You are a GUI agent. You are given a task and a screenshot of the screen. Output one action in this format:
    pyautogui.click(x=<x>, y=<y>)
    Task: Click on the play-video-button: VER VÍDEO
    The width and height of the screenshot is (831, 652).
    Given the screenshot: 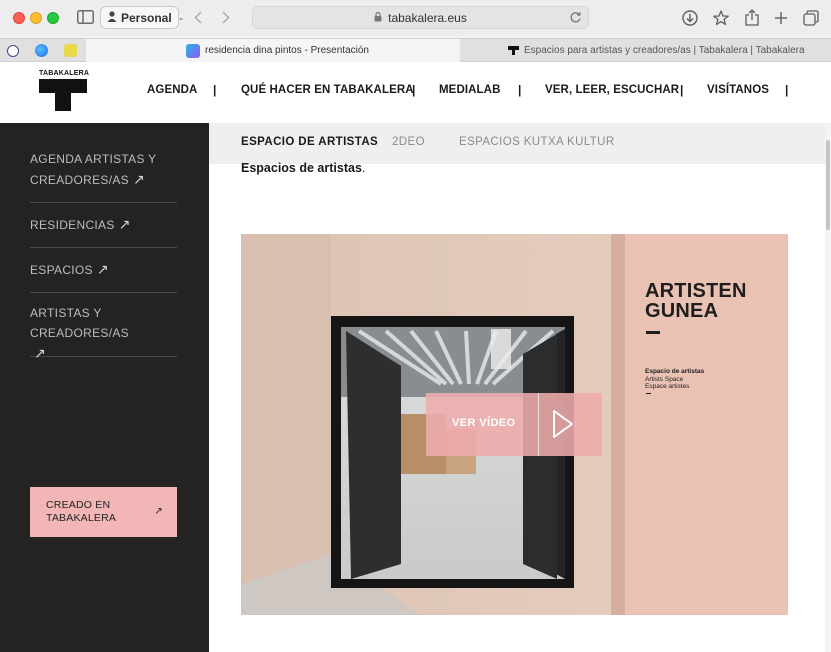 What is the action you would take?
    pyautogui.click(x=514, y=424)
    